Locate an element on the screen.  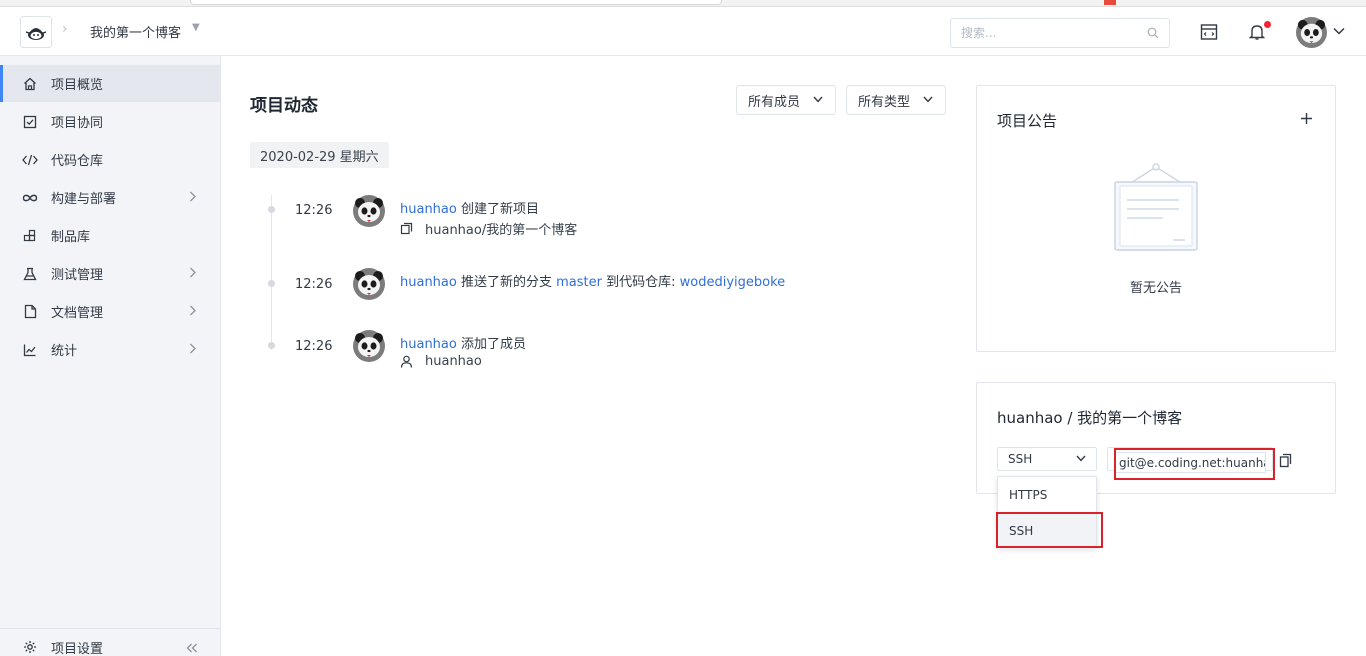
sidebar-item-label: 项目协同 is located at coordinates (77, 123).